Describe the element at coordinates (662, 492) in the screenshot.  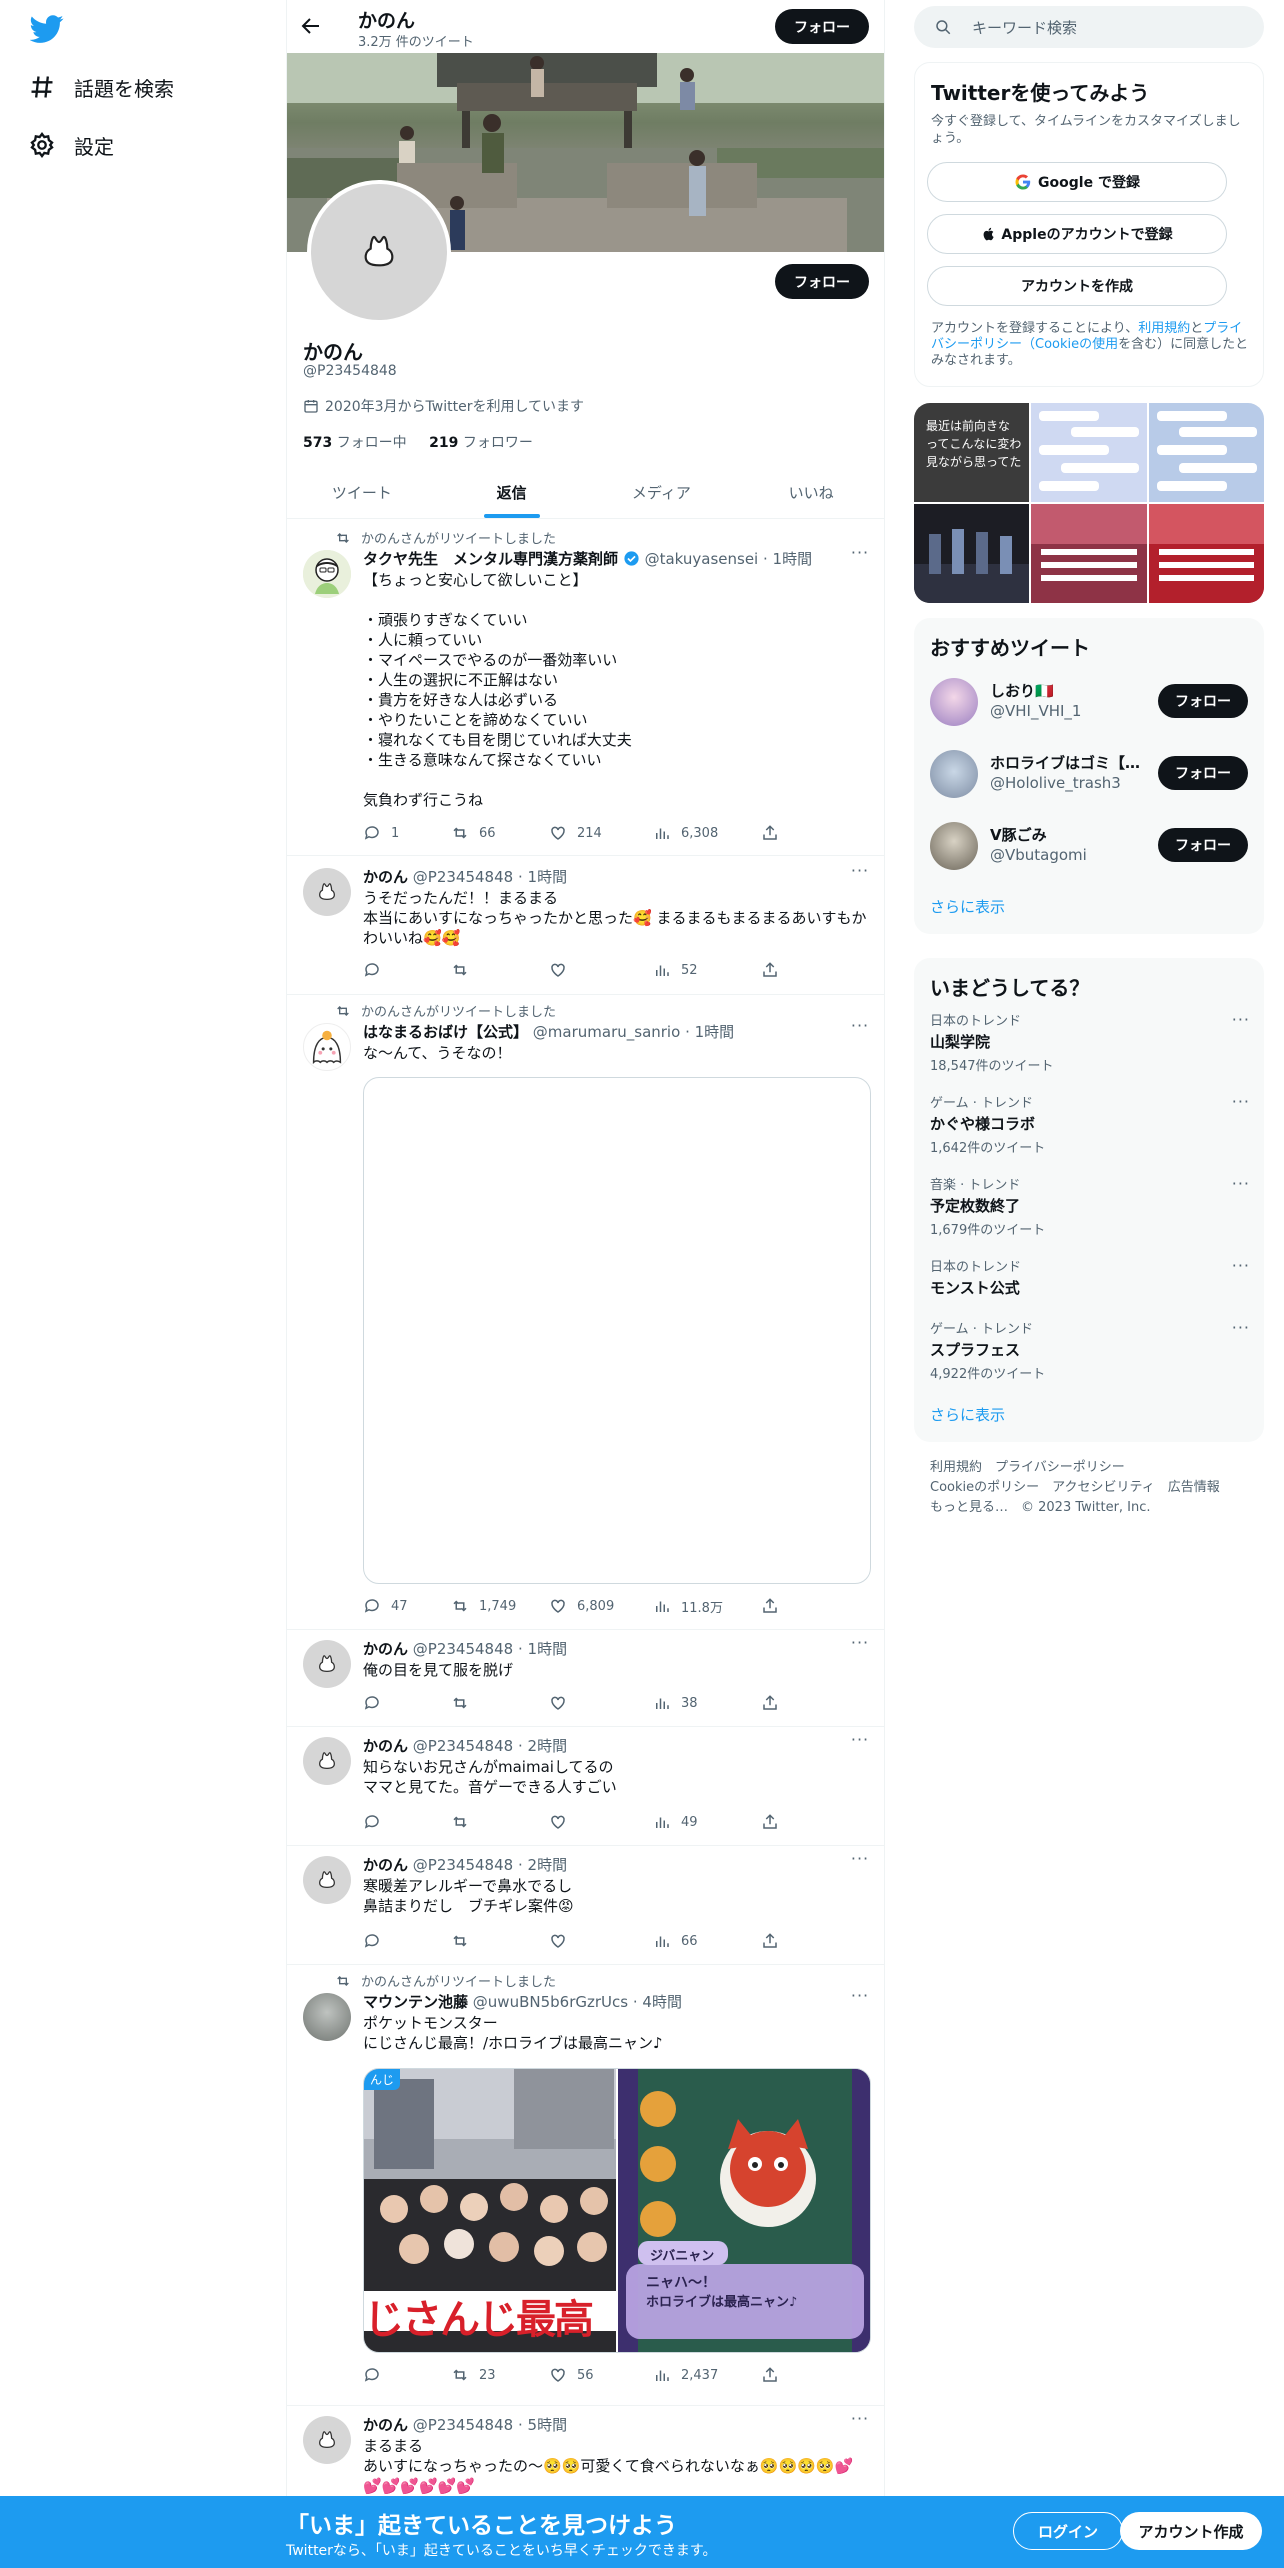
I see `tab-media: メディア` at that location.